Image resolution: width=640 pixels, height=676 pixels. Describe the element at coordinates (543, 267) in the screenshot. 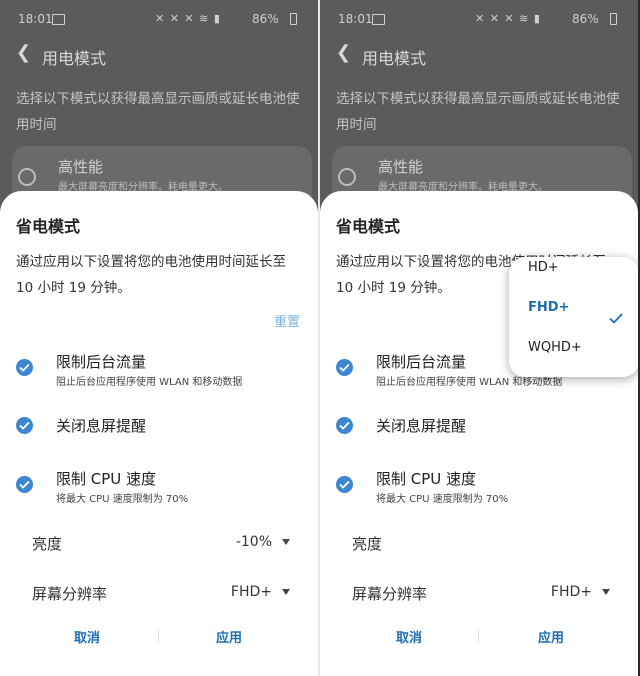

I see `resolution-option-hd: HD+` at that location.